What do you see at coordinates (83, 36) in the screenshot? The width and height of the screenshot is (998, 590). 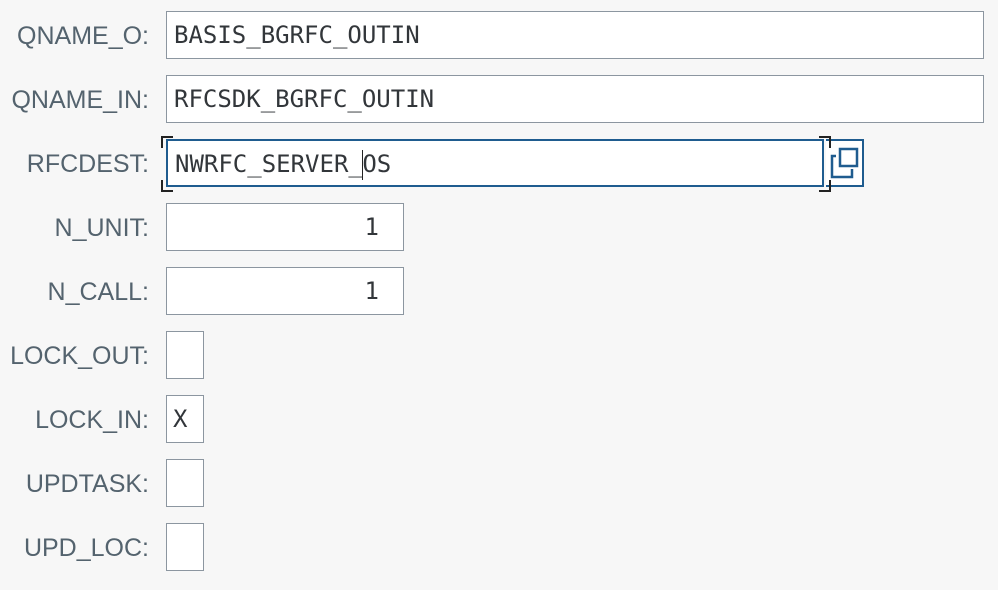 I see `qname-o-label: QNAME_O:` at bounding box center [83, 36].